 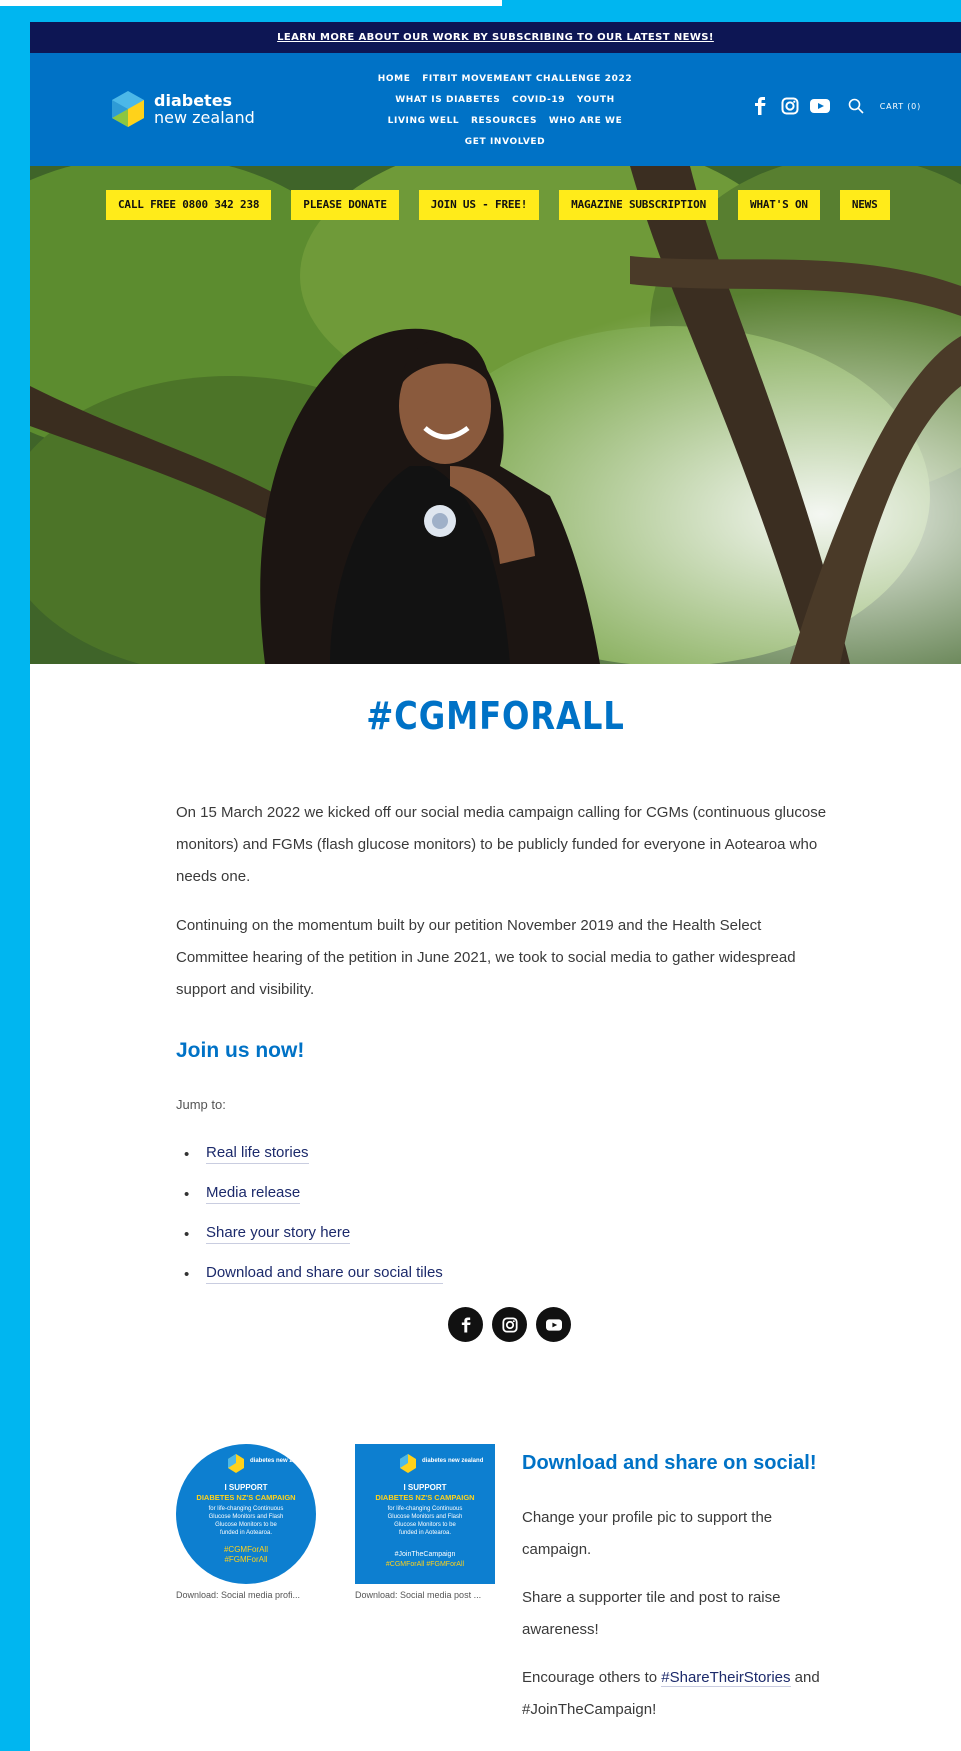 I want to click on tile2-campaign: DIABETES NZ'S CAMPAIGN, so click(x=424, y=1497).